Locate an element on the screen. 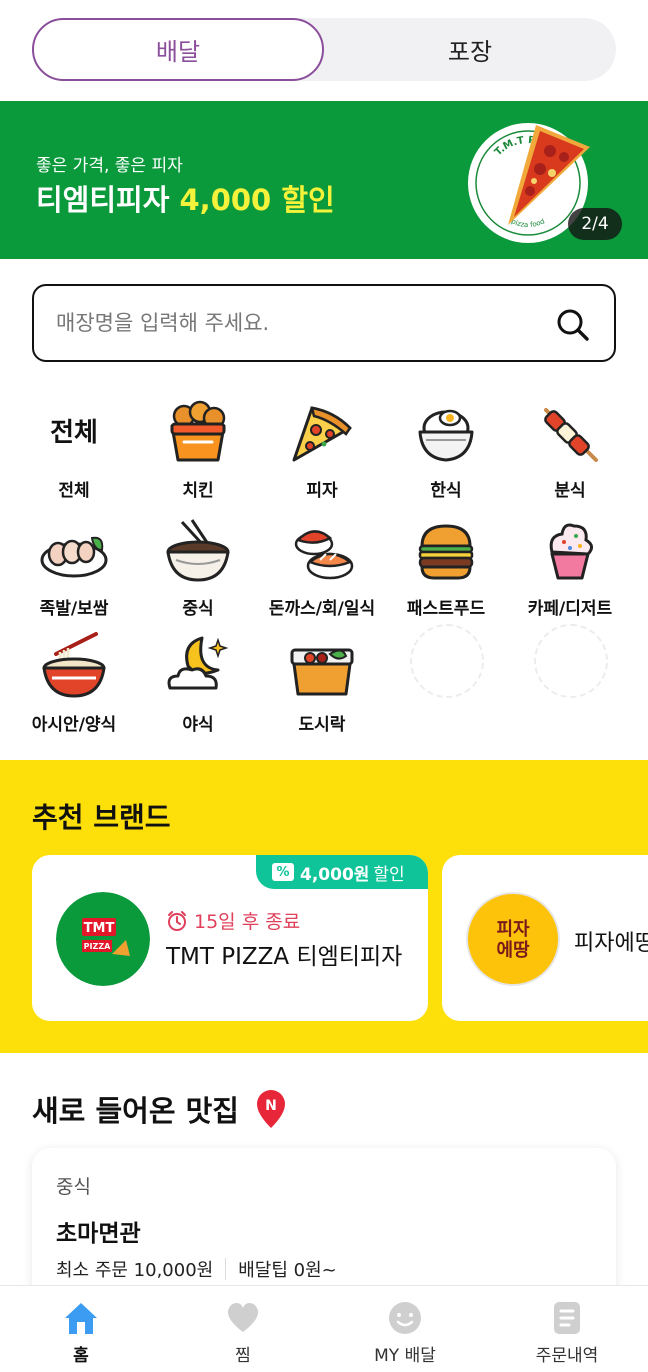 The width and height of the screenshot is (648, 1372). brand-name: TMT PIZZA 티엠티피자 is located at coordinates (284, 957).